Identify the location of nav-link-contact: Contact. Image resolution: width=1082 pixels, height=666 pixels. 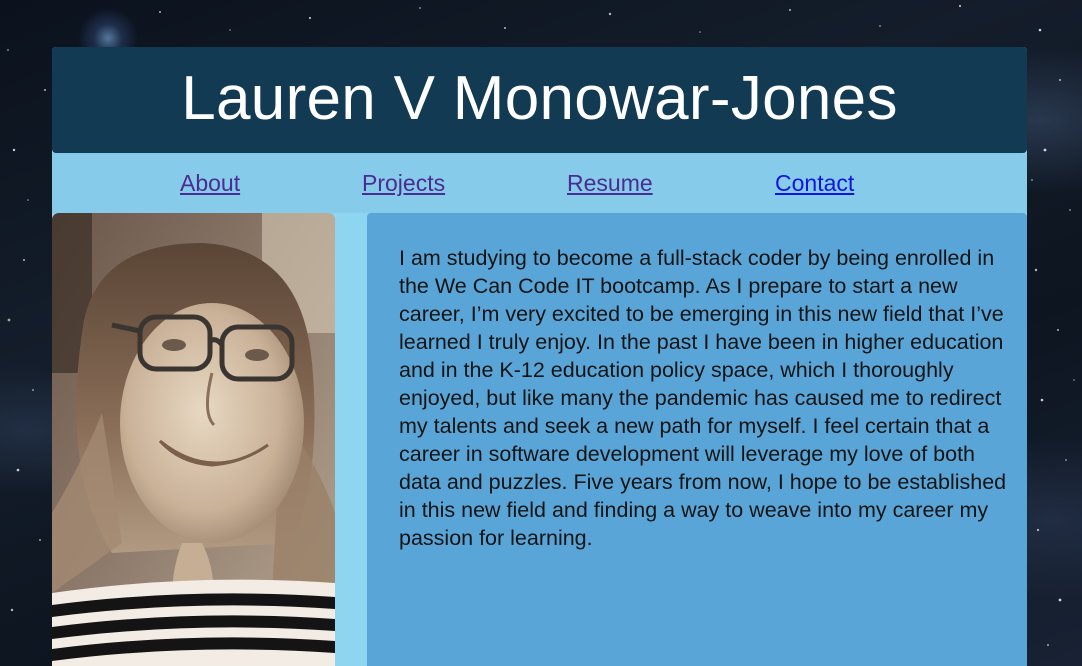
(814, 183).